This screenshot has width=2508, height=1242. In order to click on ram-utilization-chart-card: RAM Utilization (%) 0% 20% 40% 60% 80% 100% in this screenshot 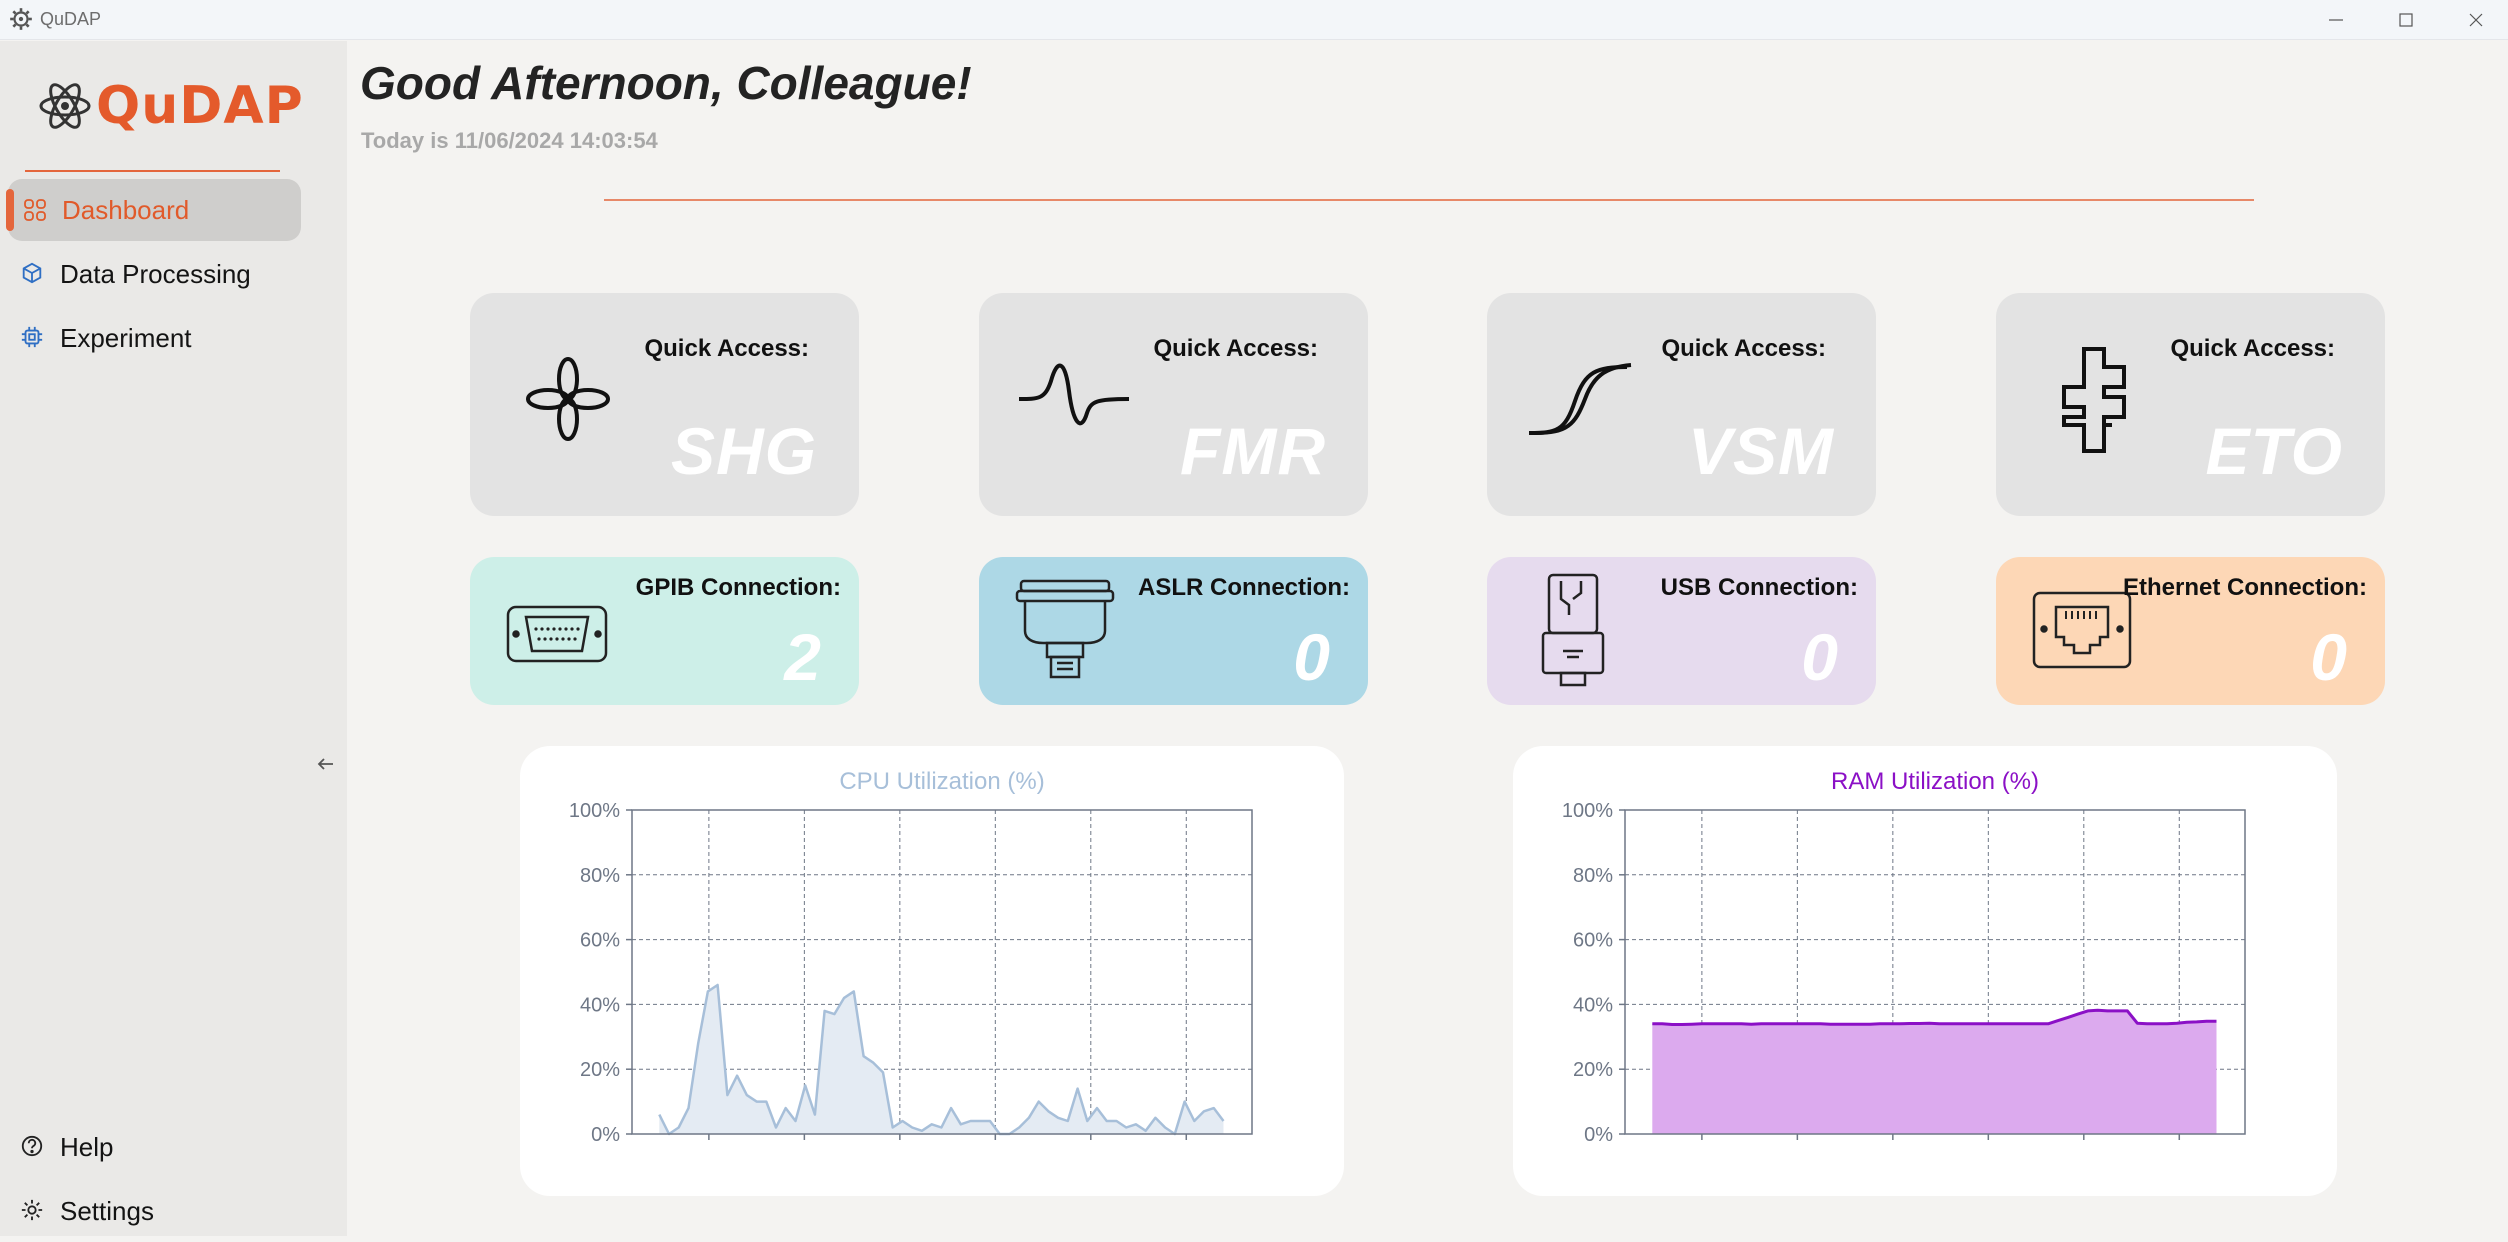, I will do `click(1925, 971)`.